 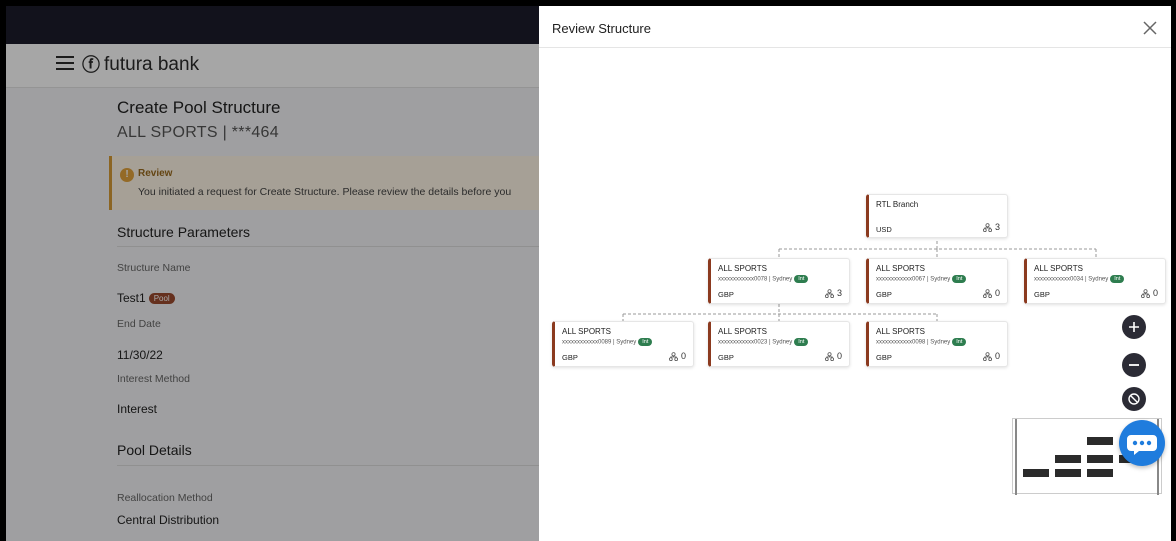 What do you see at coordinates (1071, 279) in the screenshot?
I see `node-account-text: xxxxxxxxxxxx0034 | Sydney` at bounding box center [1071, 279].